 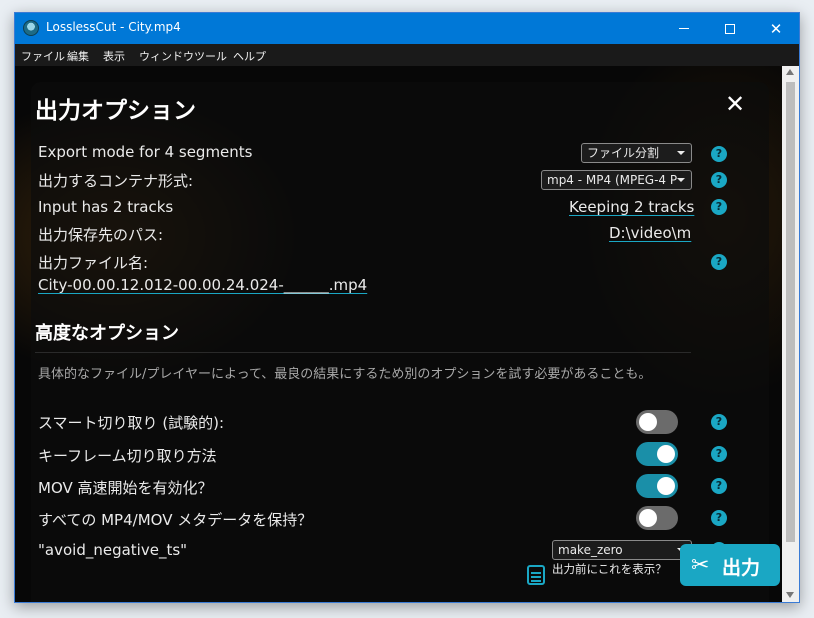 I want to click on preserve-metadata-toggle, so click(x=657, y=518).